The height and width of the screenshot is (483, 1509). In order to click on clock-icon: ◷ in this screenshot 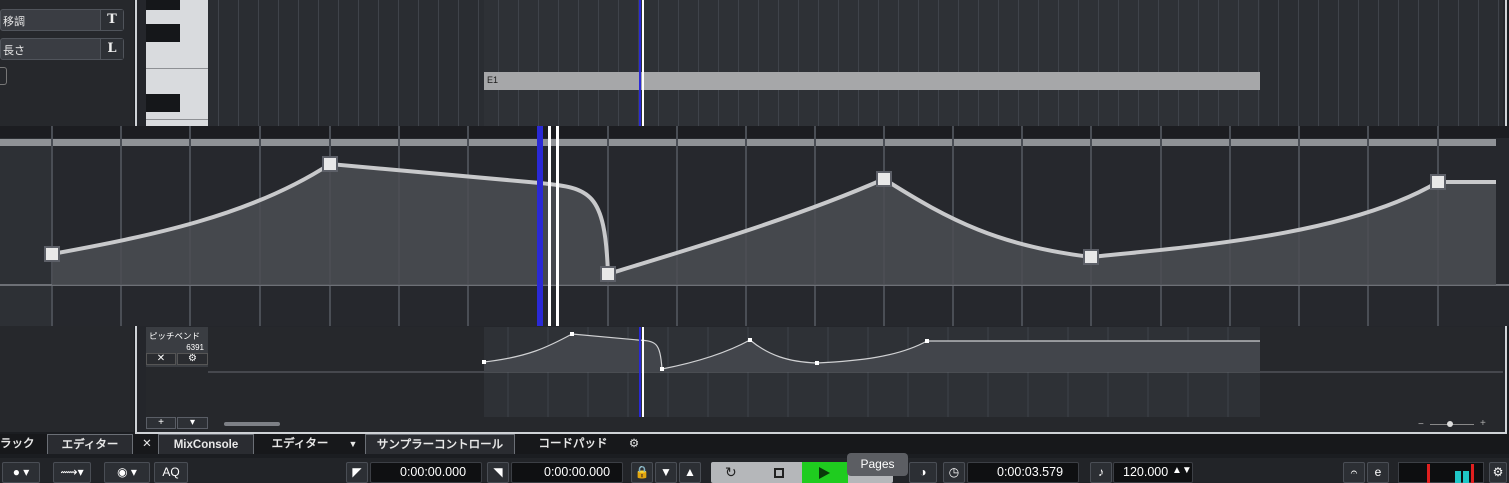, I will do `click(954, 472)`.